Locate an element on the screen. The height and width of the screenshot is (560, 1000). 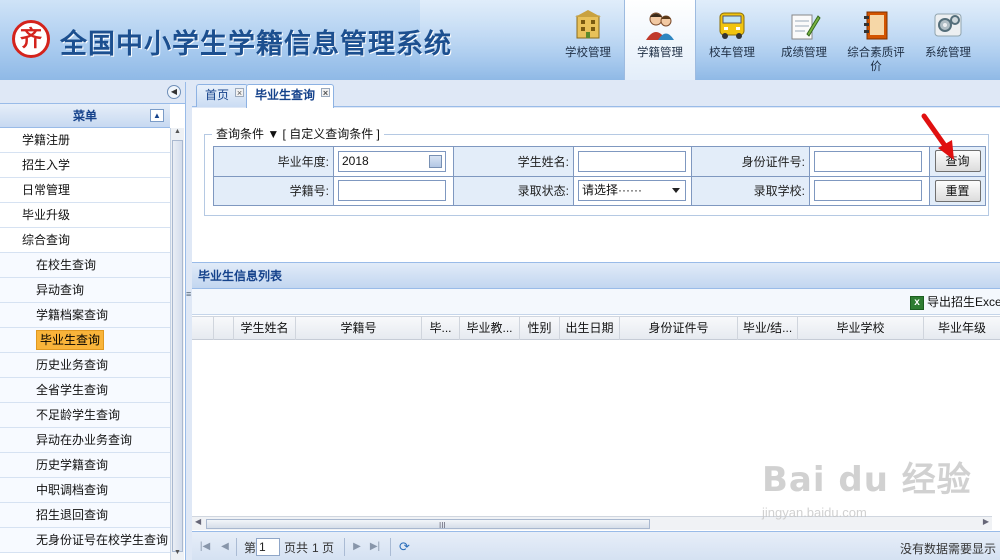
tab-label: 首页 is located at coordinates (217, 95).